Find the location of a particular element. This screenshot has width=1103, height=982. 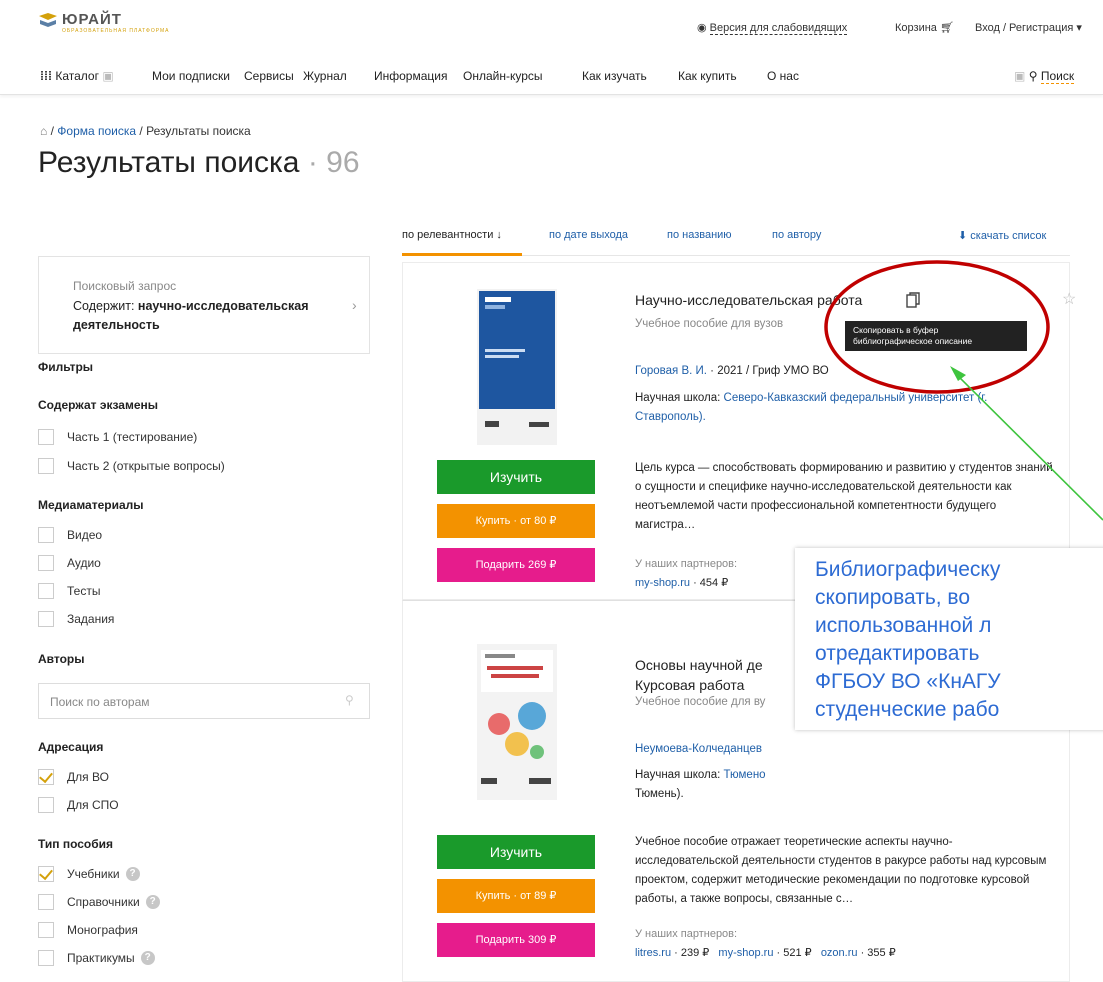

nav-item-subscriptions: Мои подписки is located at coordinates (191, 76).